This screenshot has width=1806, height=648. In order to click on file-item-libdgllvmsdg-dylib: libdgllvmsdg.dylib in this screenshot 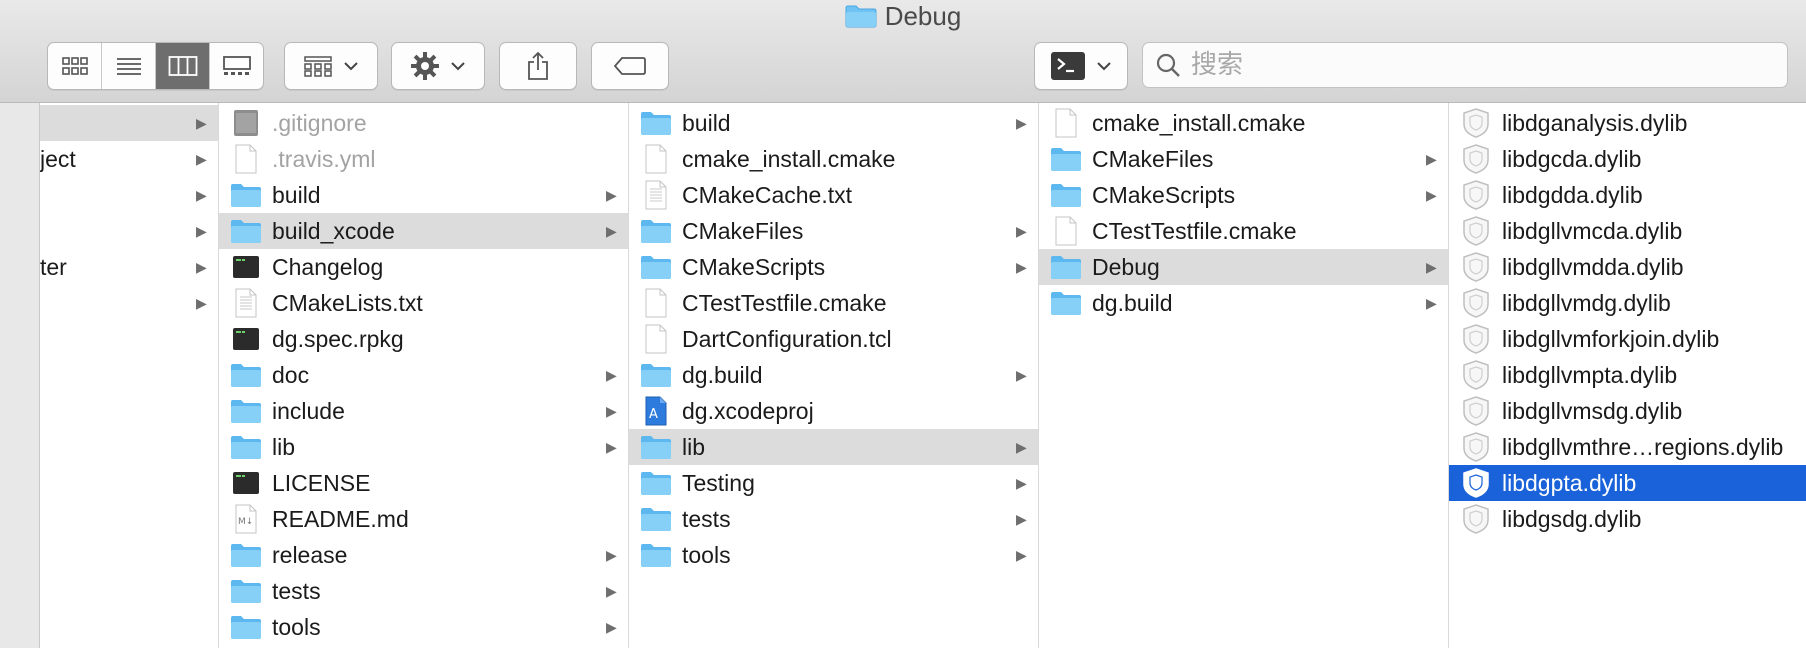, I will do `click(1627, 411)`.